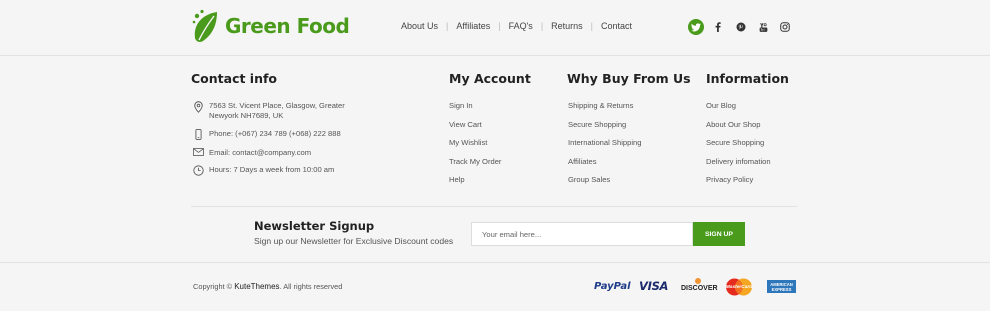  I want to click on link-about-shop: About Our Shop, so click(738, 129).